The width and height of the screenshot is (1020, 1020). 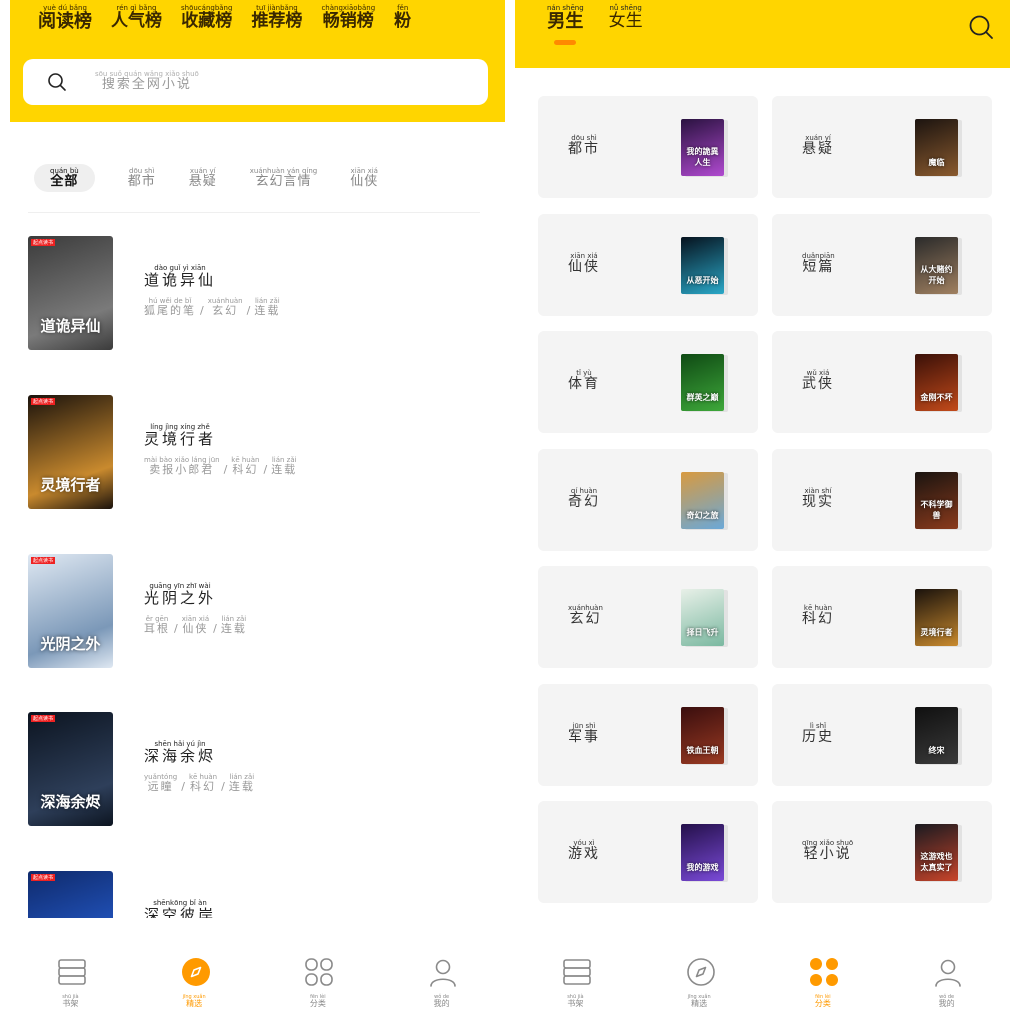 What do you see at coordinates (701, 972) in the screenshot?
I see `compass-icon` at bounding box center [701, 972].